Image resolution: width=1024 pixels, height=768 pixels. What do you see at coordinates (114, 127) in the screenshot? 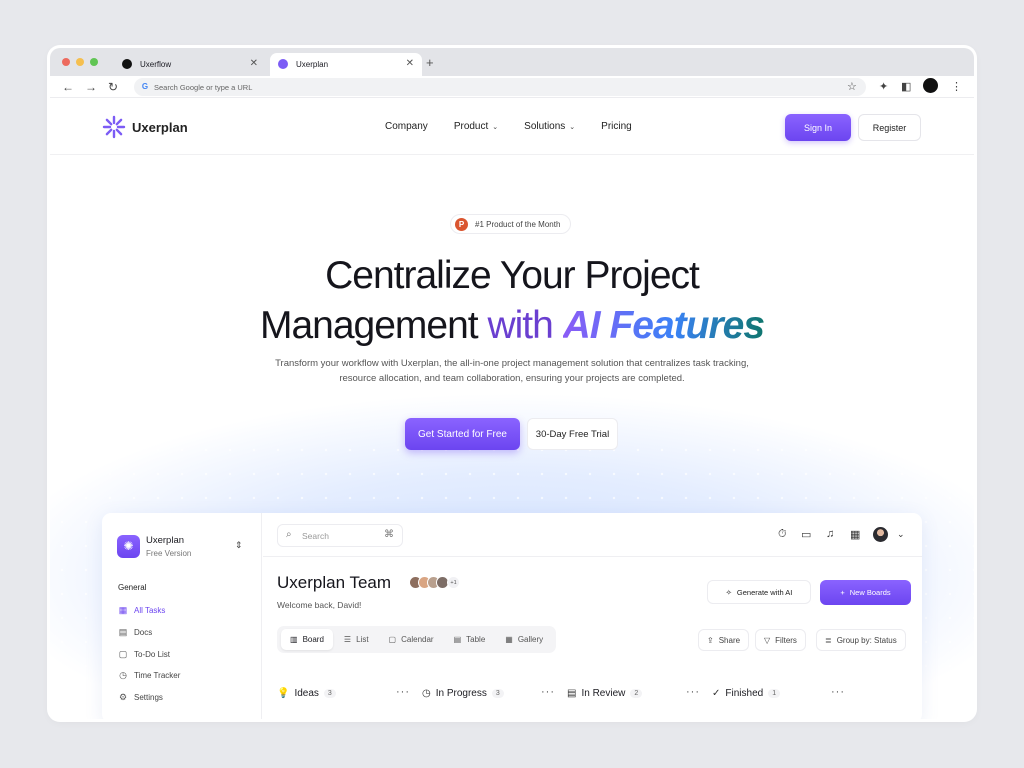
I see `uxerplan-logo-icon` at bounding box center [114, 127].